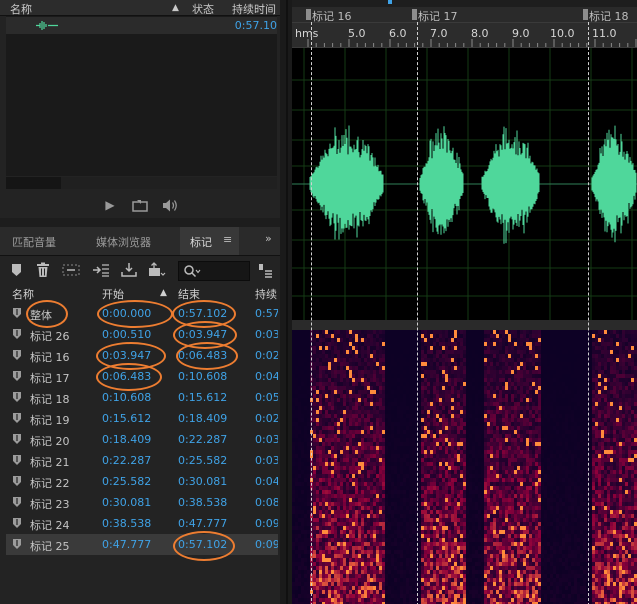  I want to click on add-marker-icon, so click(17, 270).